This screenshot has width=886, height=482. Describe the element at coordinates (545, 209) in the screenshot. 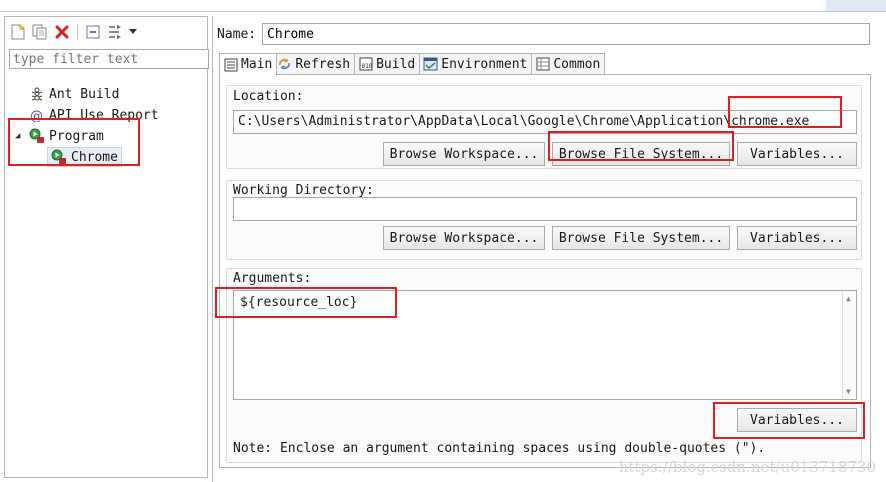

I see `working-directory-input` at that location.